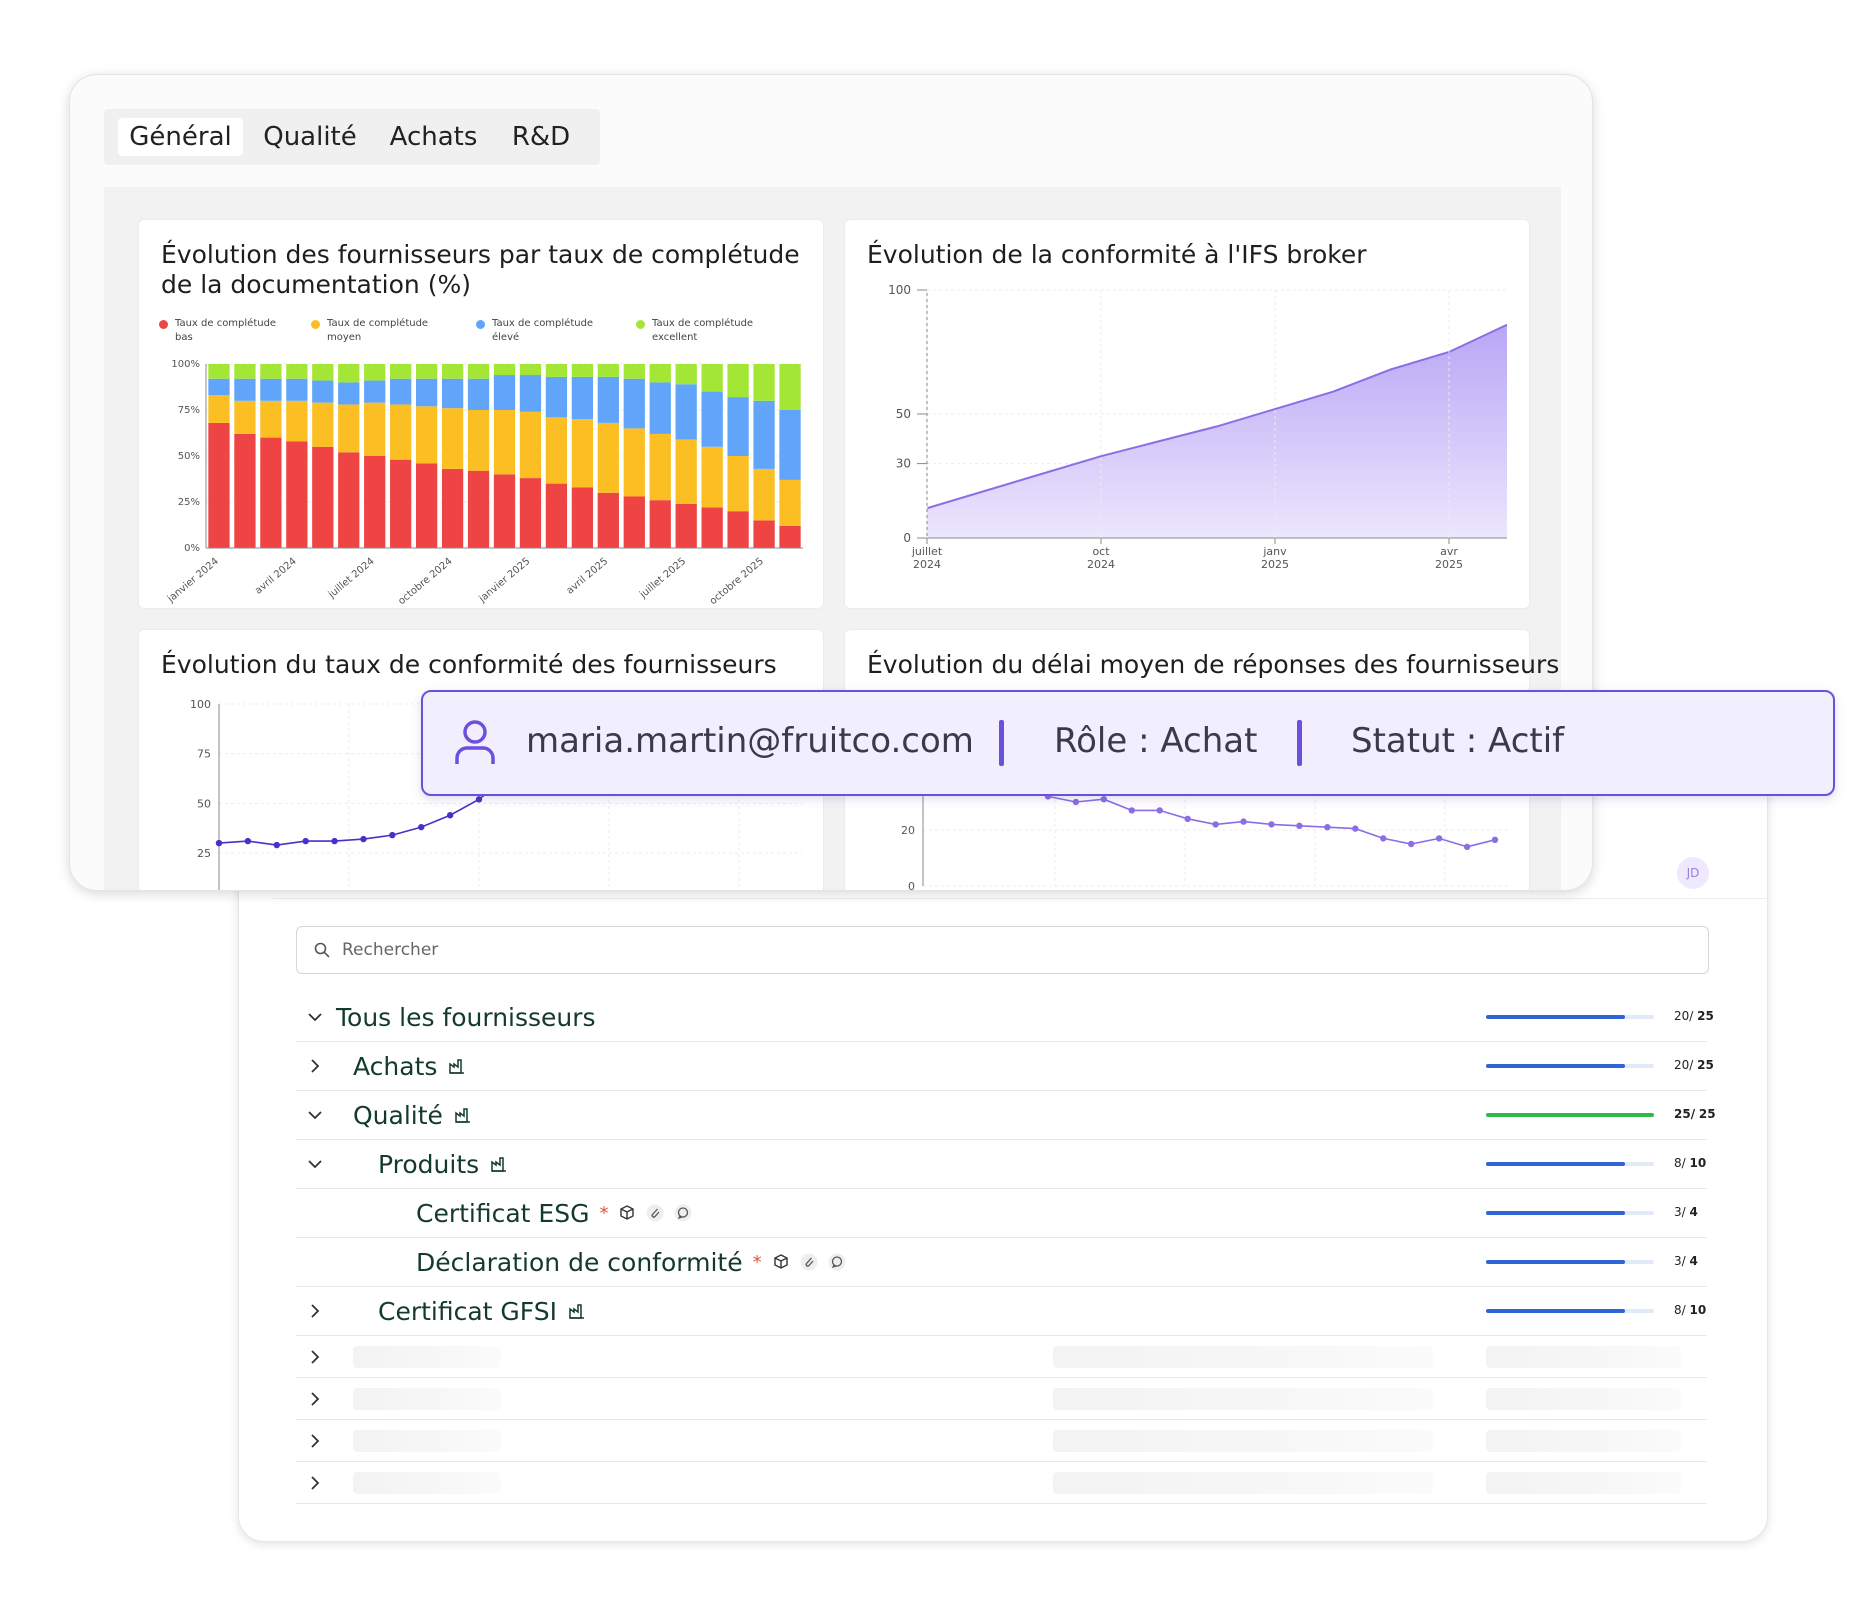 The image size is (1870, 1615). Describe the element at coordinates (1001, 1164) in the screenshot. I see `tree-row-produits: Produits 8/ 10` at that location.